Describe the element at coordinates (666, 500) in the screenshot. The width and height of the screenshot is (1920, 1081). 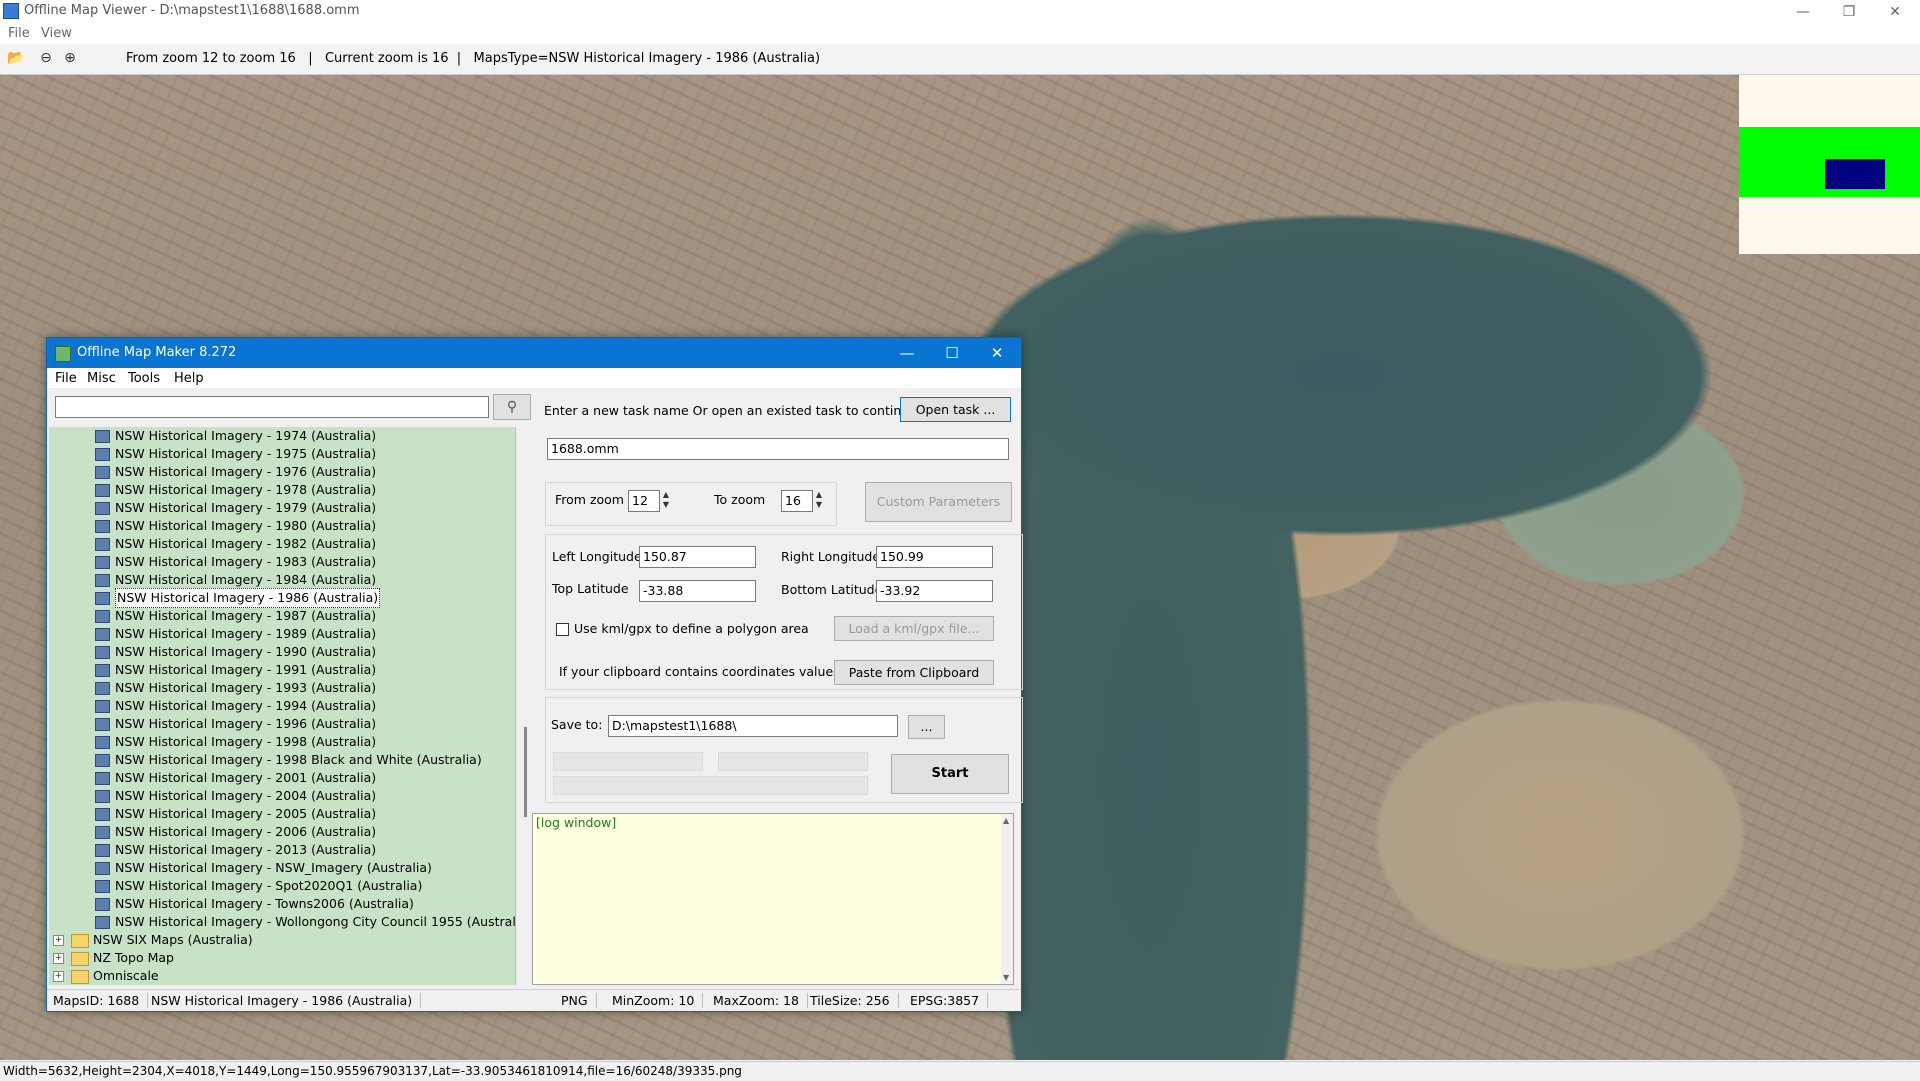
I see `from-zoom-stepper: ▲ ▼` at that location.